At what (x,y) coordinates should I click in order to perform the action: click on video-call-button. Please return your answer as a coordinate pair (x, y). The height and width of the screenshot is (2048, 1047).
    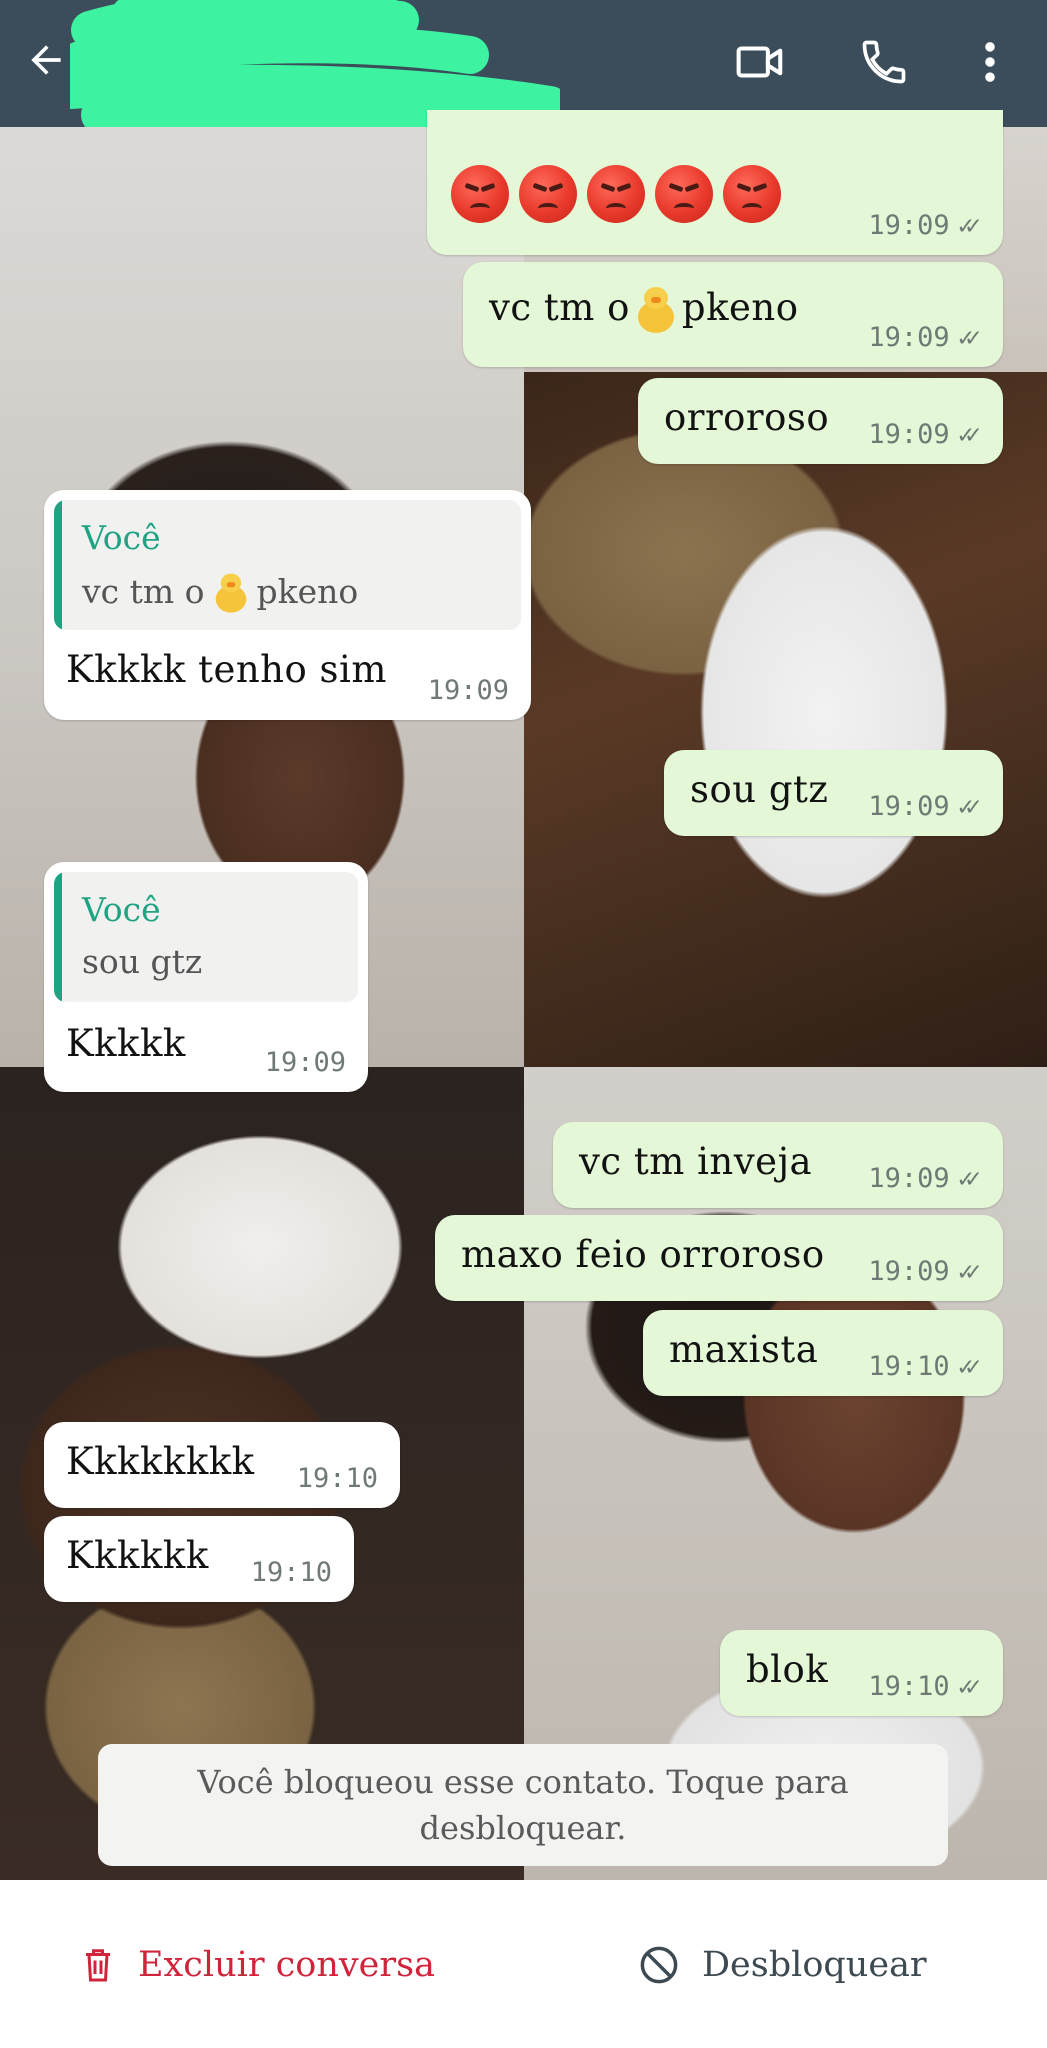
    Looking at the image, I should click on (760, 62).